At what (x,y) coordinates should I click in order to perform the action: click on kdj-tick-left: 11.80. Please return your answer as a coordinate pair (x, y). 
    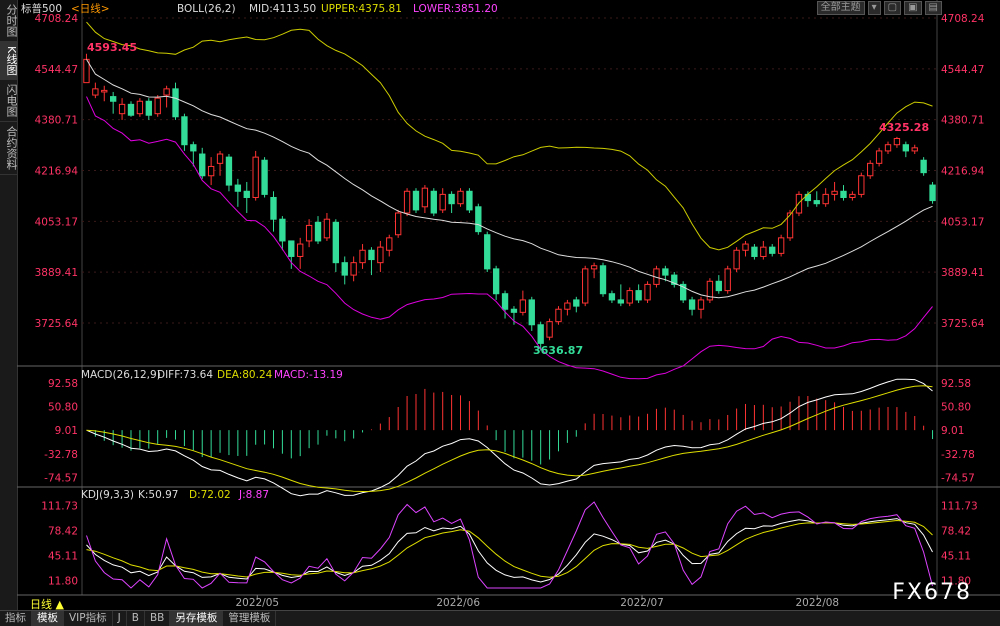
    Looking at the image, I should click on (63, 582).